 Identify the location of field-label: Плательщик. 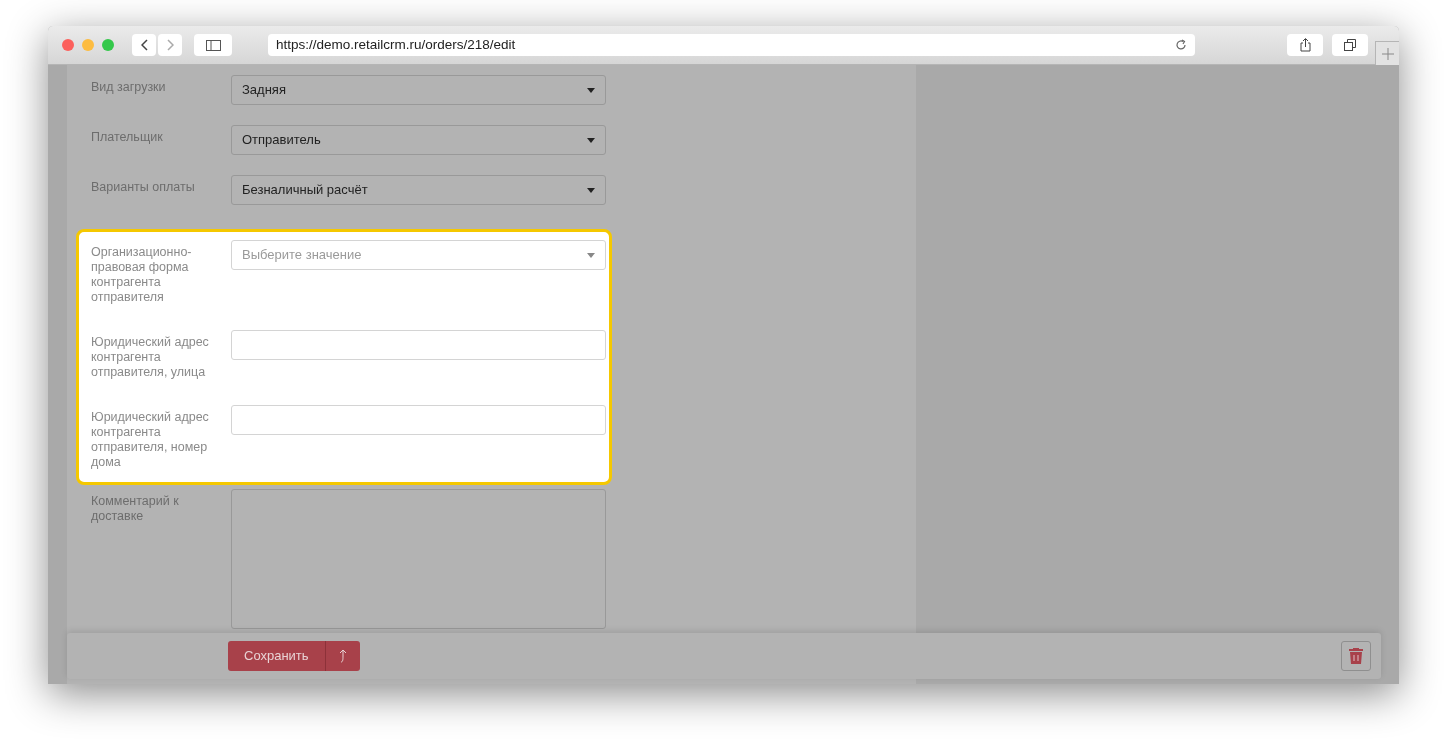
(127, 137).